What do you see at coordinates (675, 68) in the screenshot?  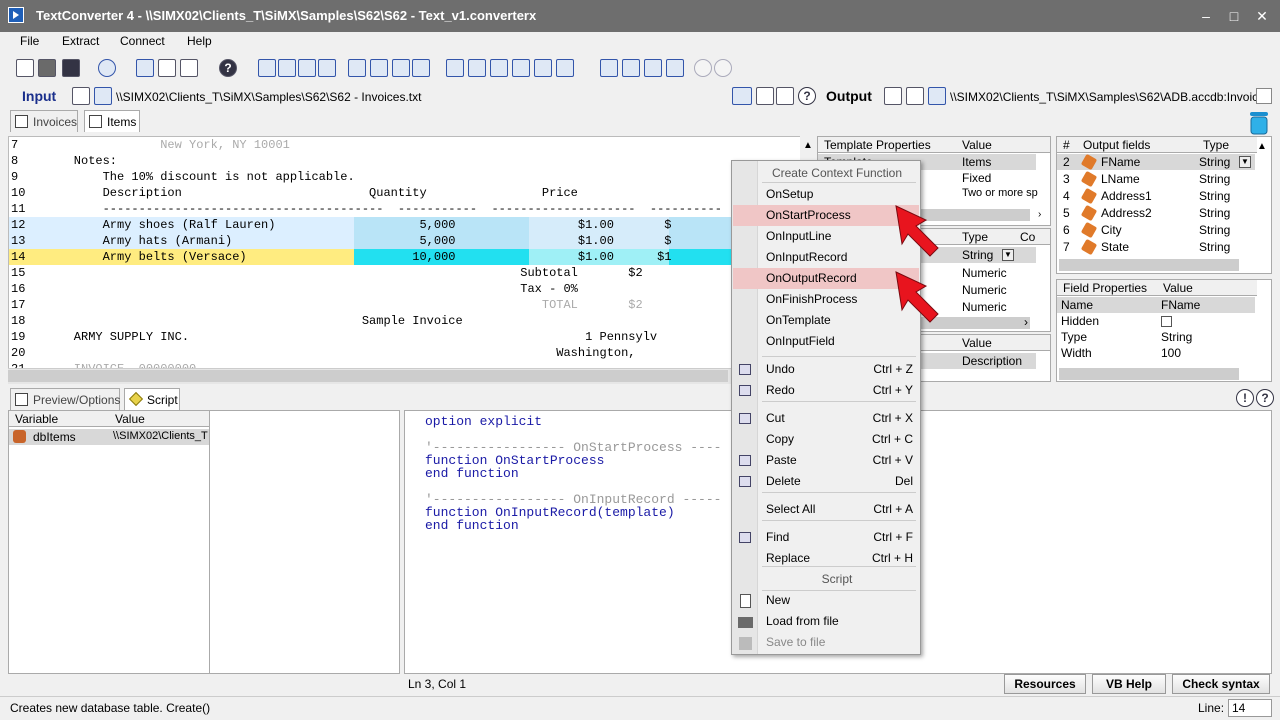 I see `struct4-icon` at bounding box center [675, 68].